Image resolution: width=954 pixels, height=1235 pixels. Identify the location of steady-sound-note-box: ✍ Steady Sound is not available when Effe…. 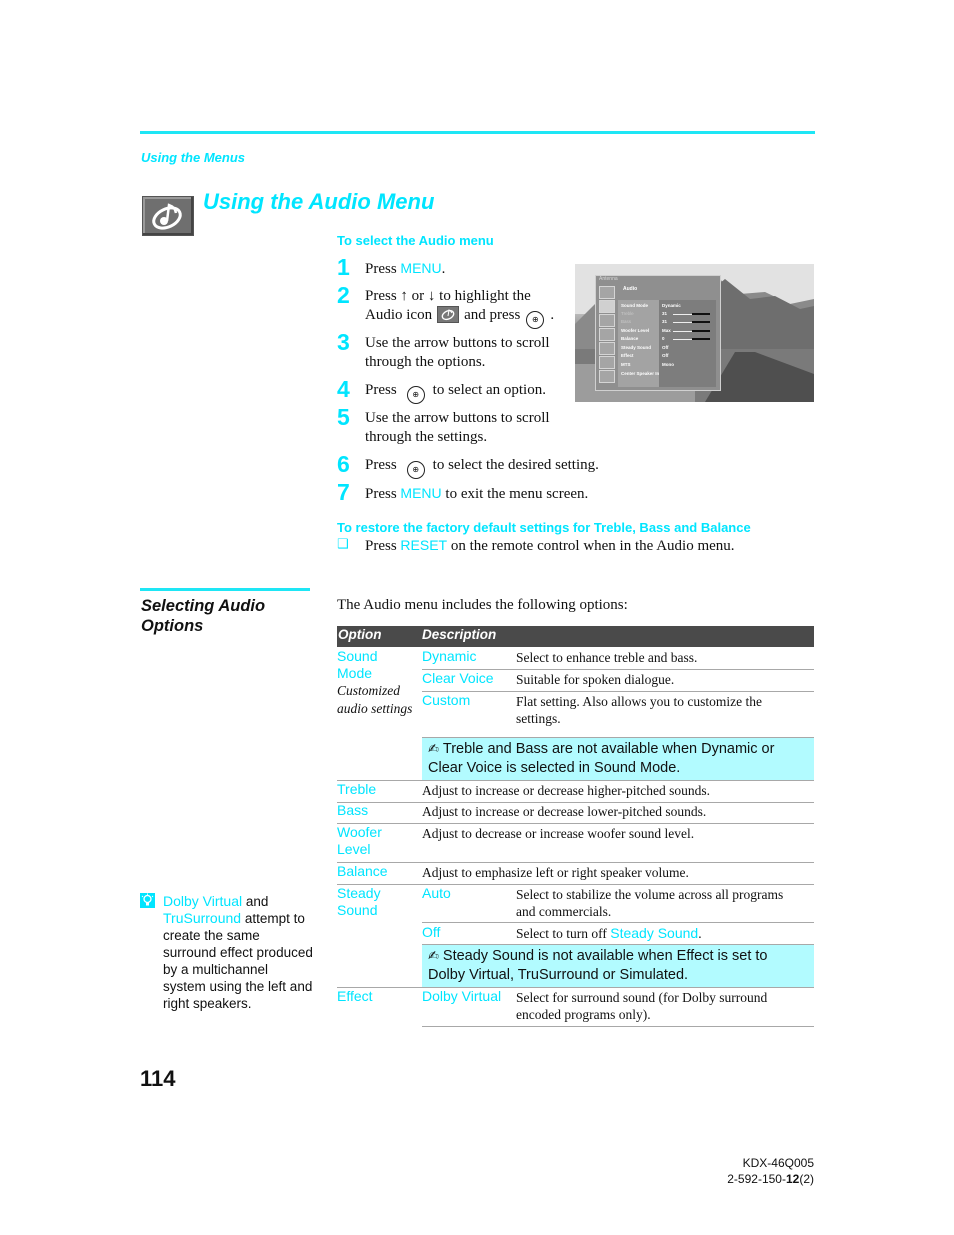
(618, 966).